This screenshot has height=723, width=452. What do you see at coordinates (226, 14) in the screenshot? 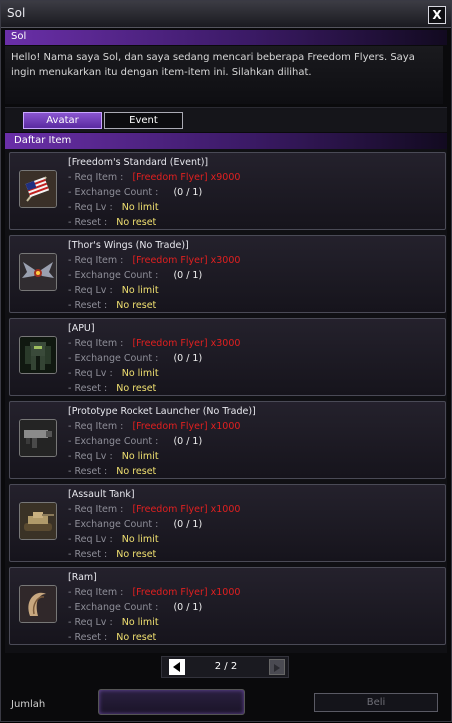
I see `title-bar: Sol X` at bounding box center [226, 14].